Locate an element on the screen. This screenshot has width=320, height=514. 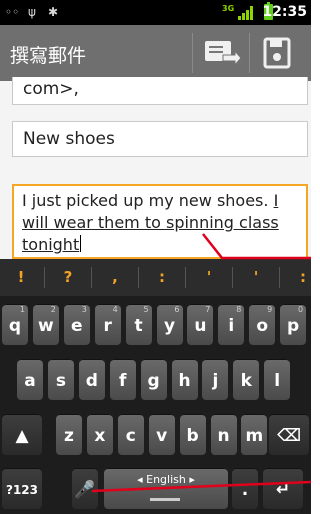
shift-key: ▲ is located at coordinates (22, 434).